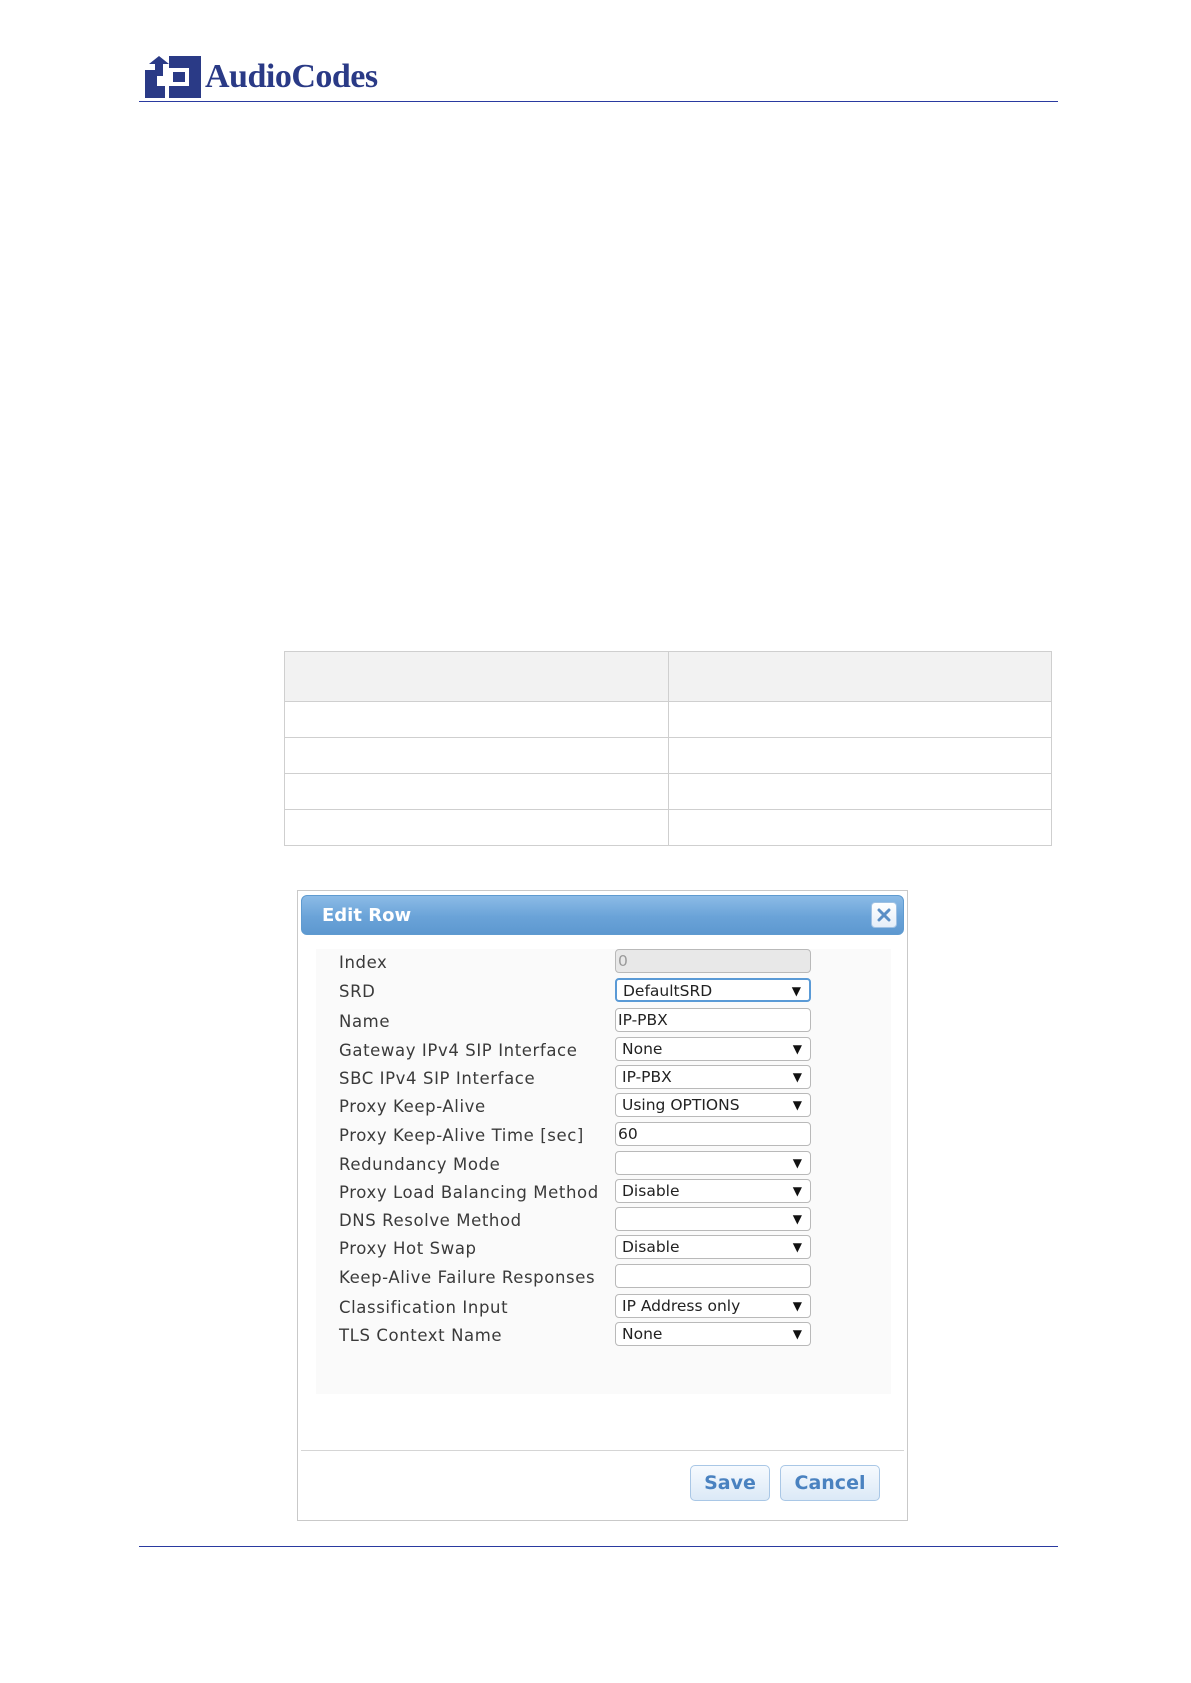 Image resolution: width=1191 pixels, height=1683 pixels. I want to click on brand-name: AudioCodes, so click(291, 76).